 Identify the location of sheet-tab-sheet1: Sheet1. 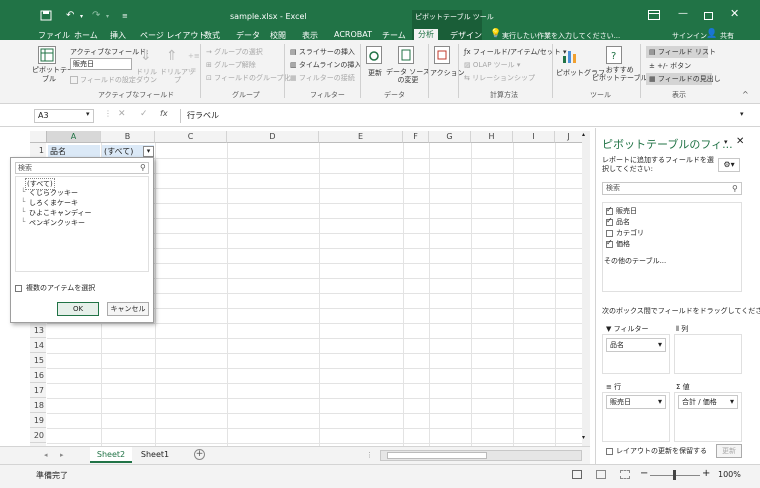
(155, 455).